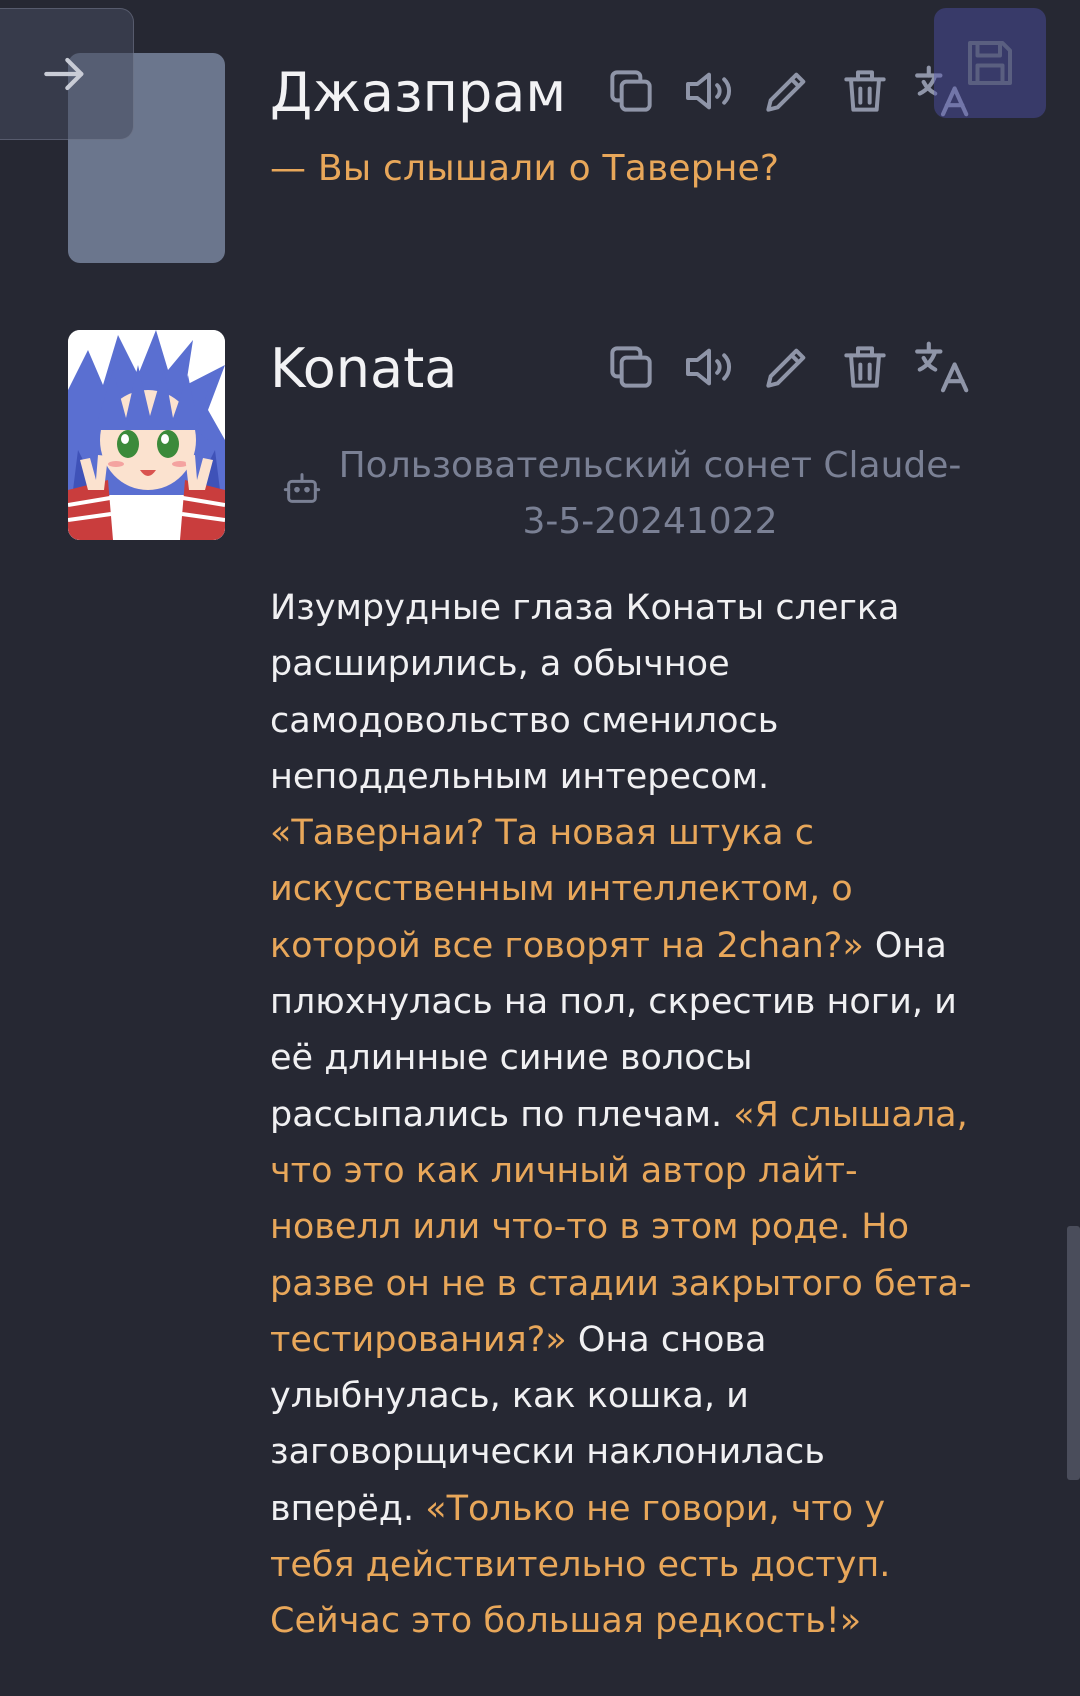 The image size is (1080, 1696). I want to click on scrollbar-thumb, so click(1073, 1353).